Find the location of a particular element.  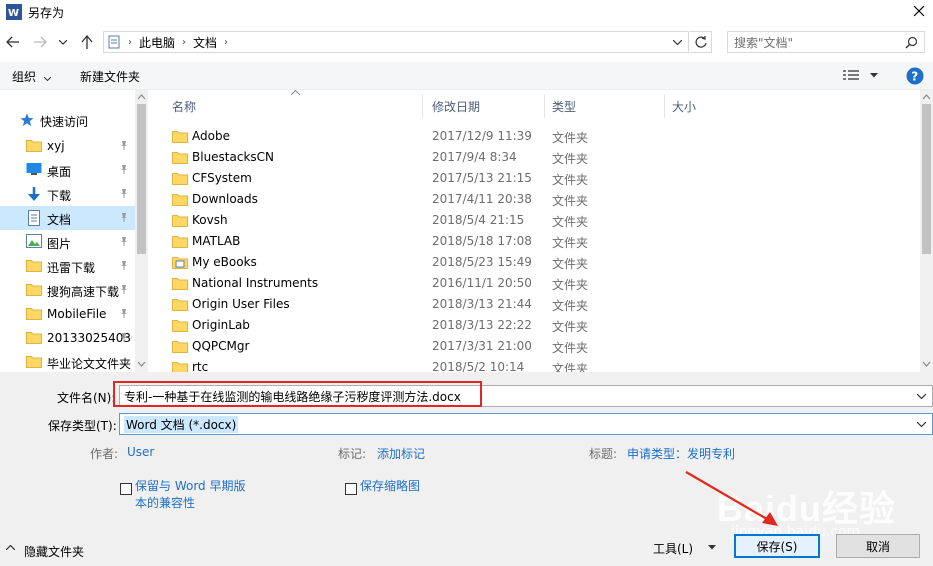

file-row: MATLAB 2018/5/18 17:08 文件夹 is located at coordinates (535, 241).